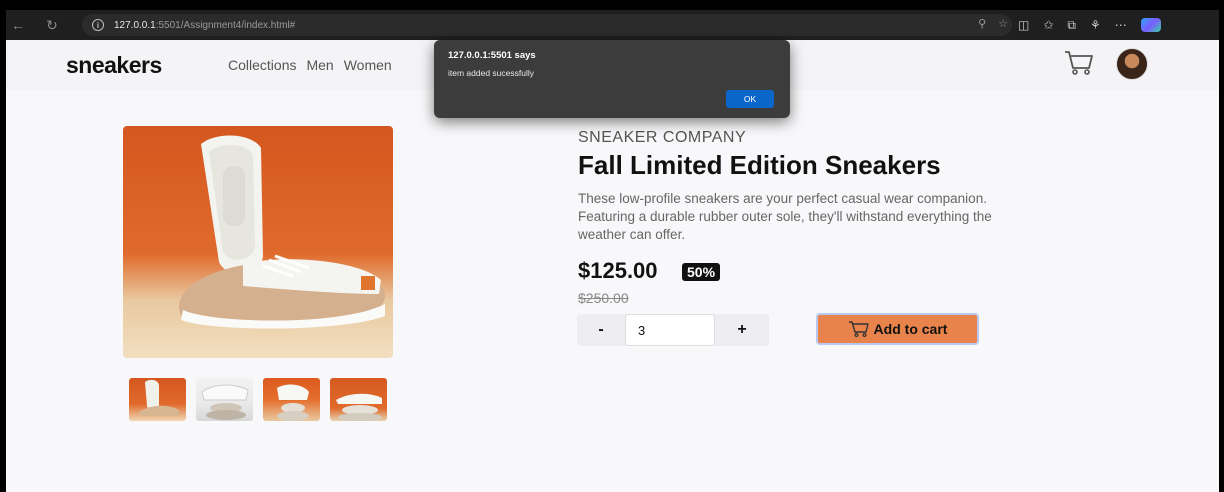 Image resolution: width=1224 pixels, height=492 pixels. I want to click on nav-item-men: Men, so click(319, 65).